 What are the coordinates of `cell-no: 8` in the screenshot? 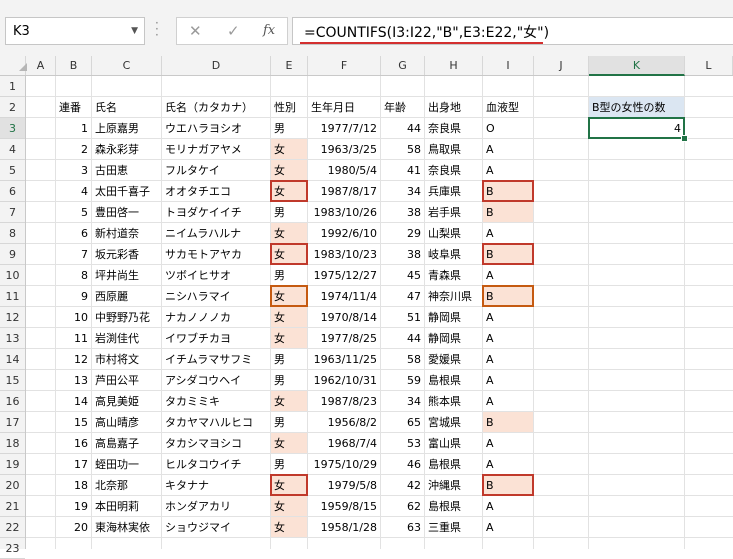 It's located at (73, 275).